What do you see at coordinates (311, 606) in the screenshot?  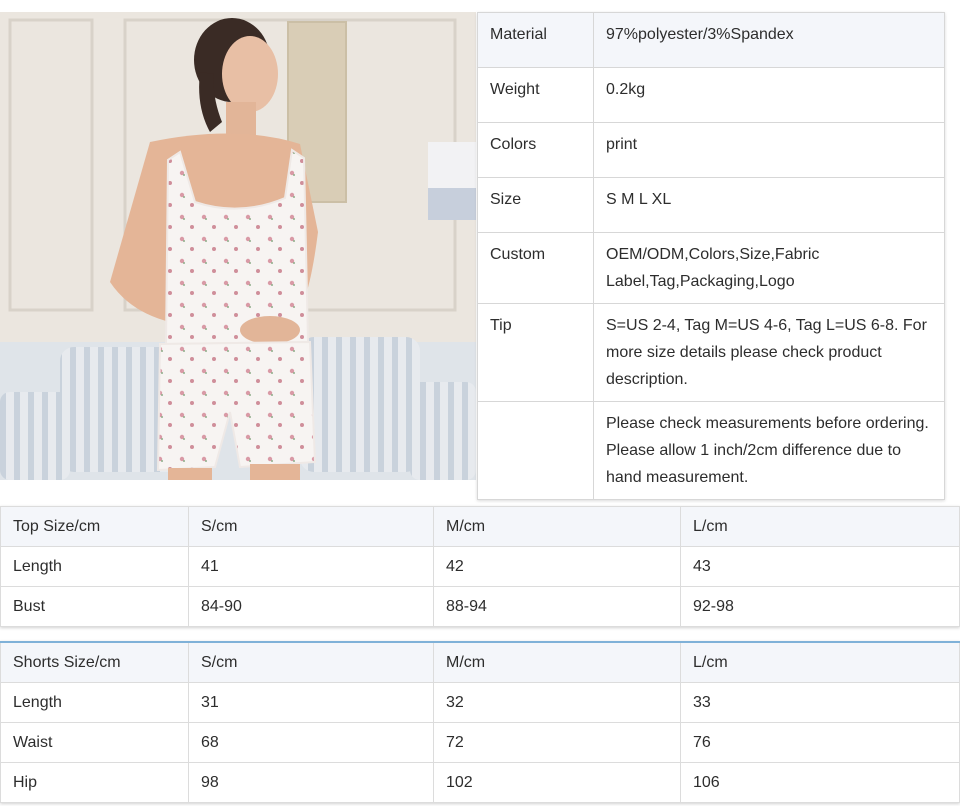 I see `table-cell: 84-90` at bounding box center [311, 606].